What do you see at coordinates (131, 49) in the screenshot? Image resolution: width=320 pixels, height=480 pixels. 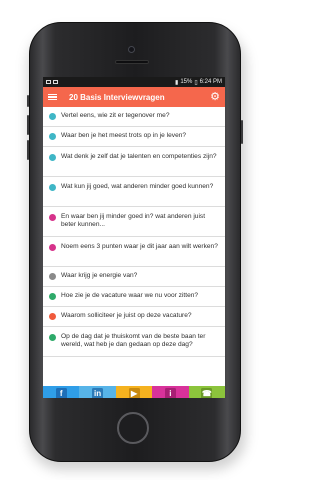 I see `front-camera` at bounding box center [131, 49].